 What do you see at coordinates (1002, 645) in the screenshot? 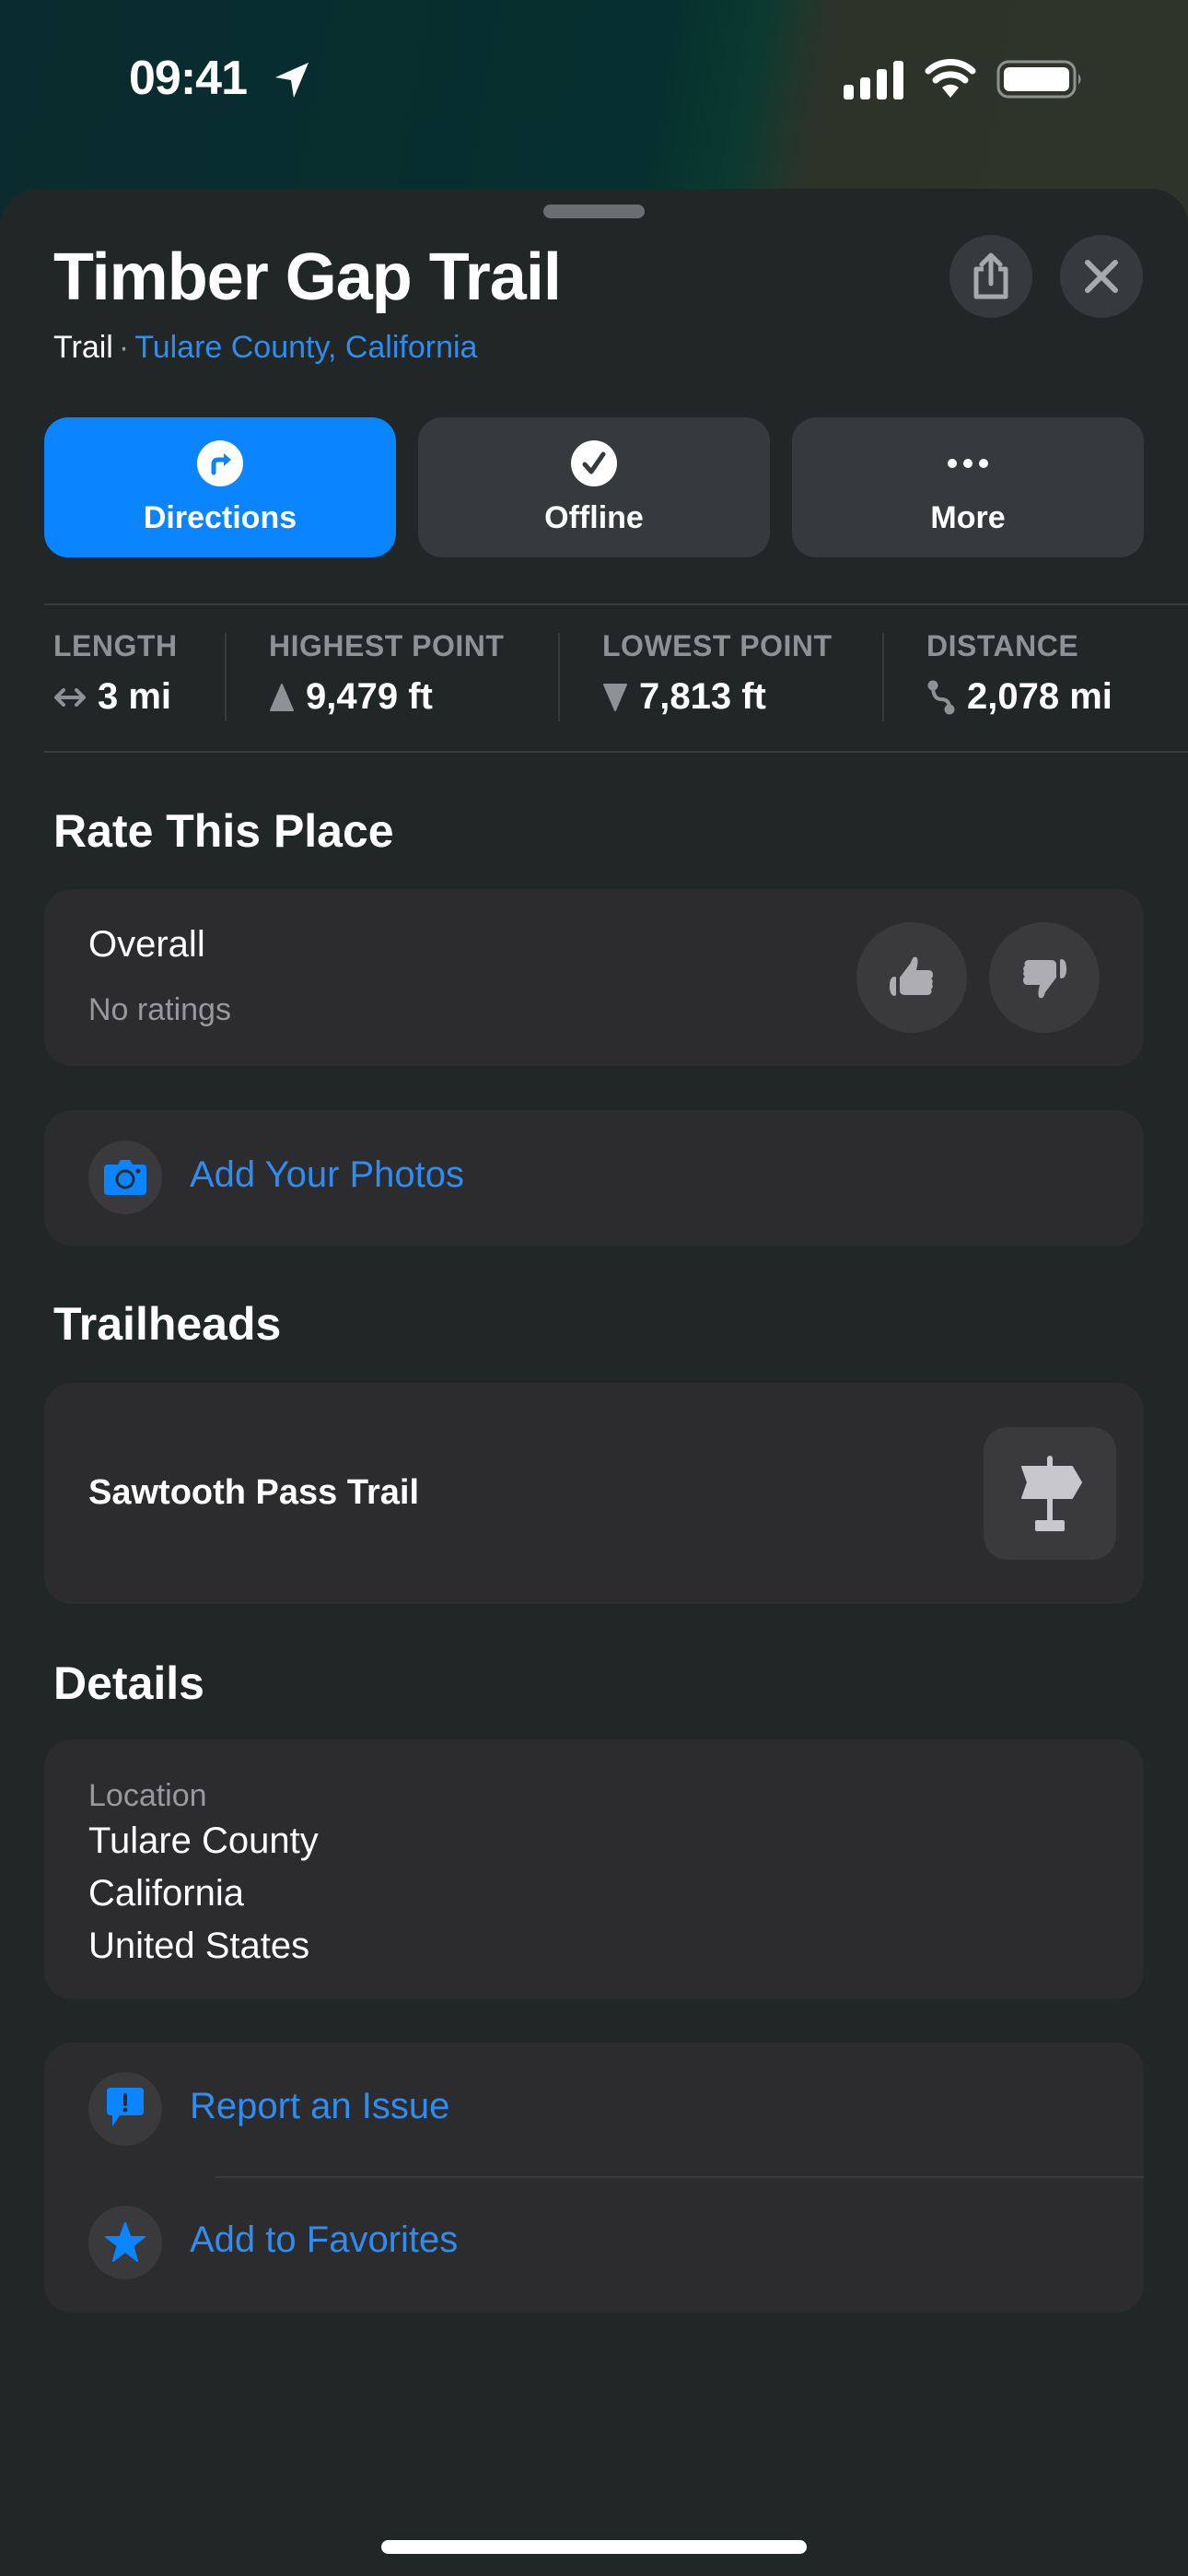
I see `stat-label: DISTANCE` at bounding box center [1002, 645].